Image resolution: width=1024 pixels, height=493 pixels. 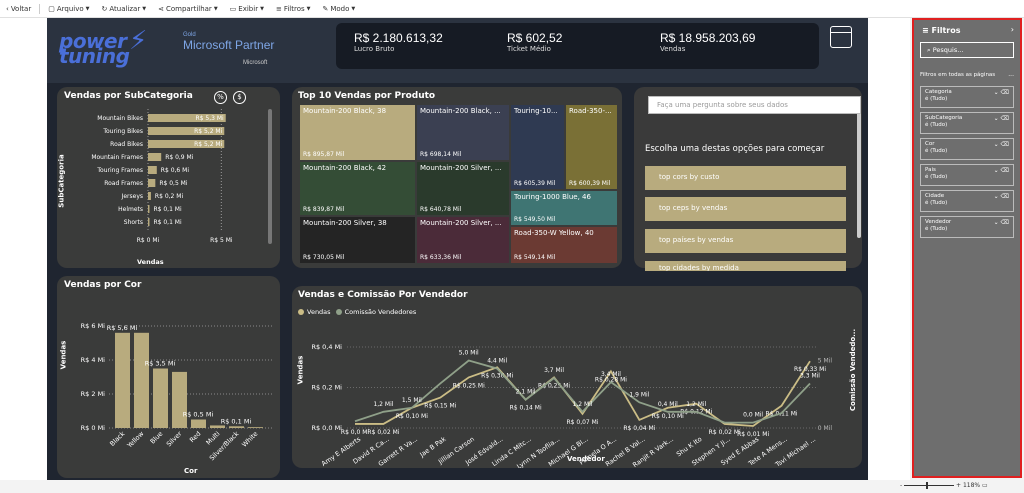 What do you see at coordinates (412, 400) in the screenshot?
I see `data-label: 1,5 Mil` at bounding box center [412, 400].